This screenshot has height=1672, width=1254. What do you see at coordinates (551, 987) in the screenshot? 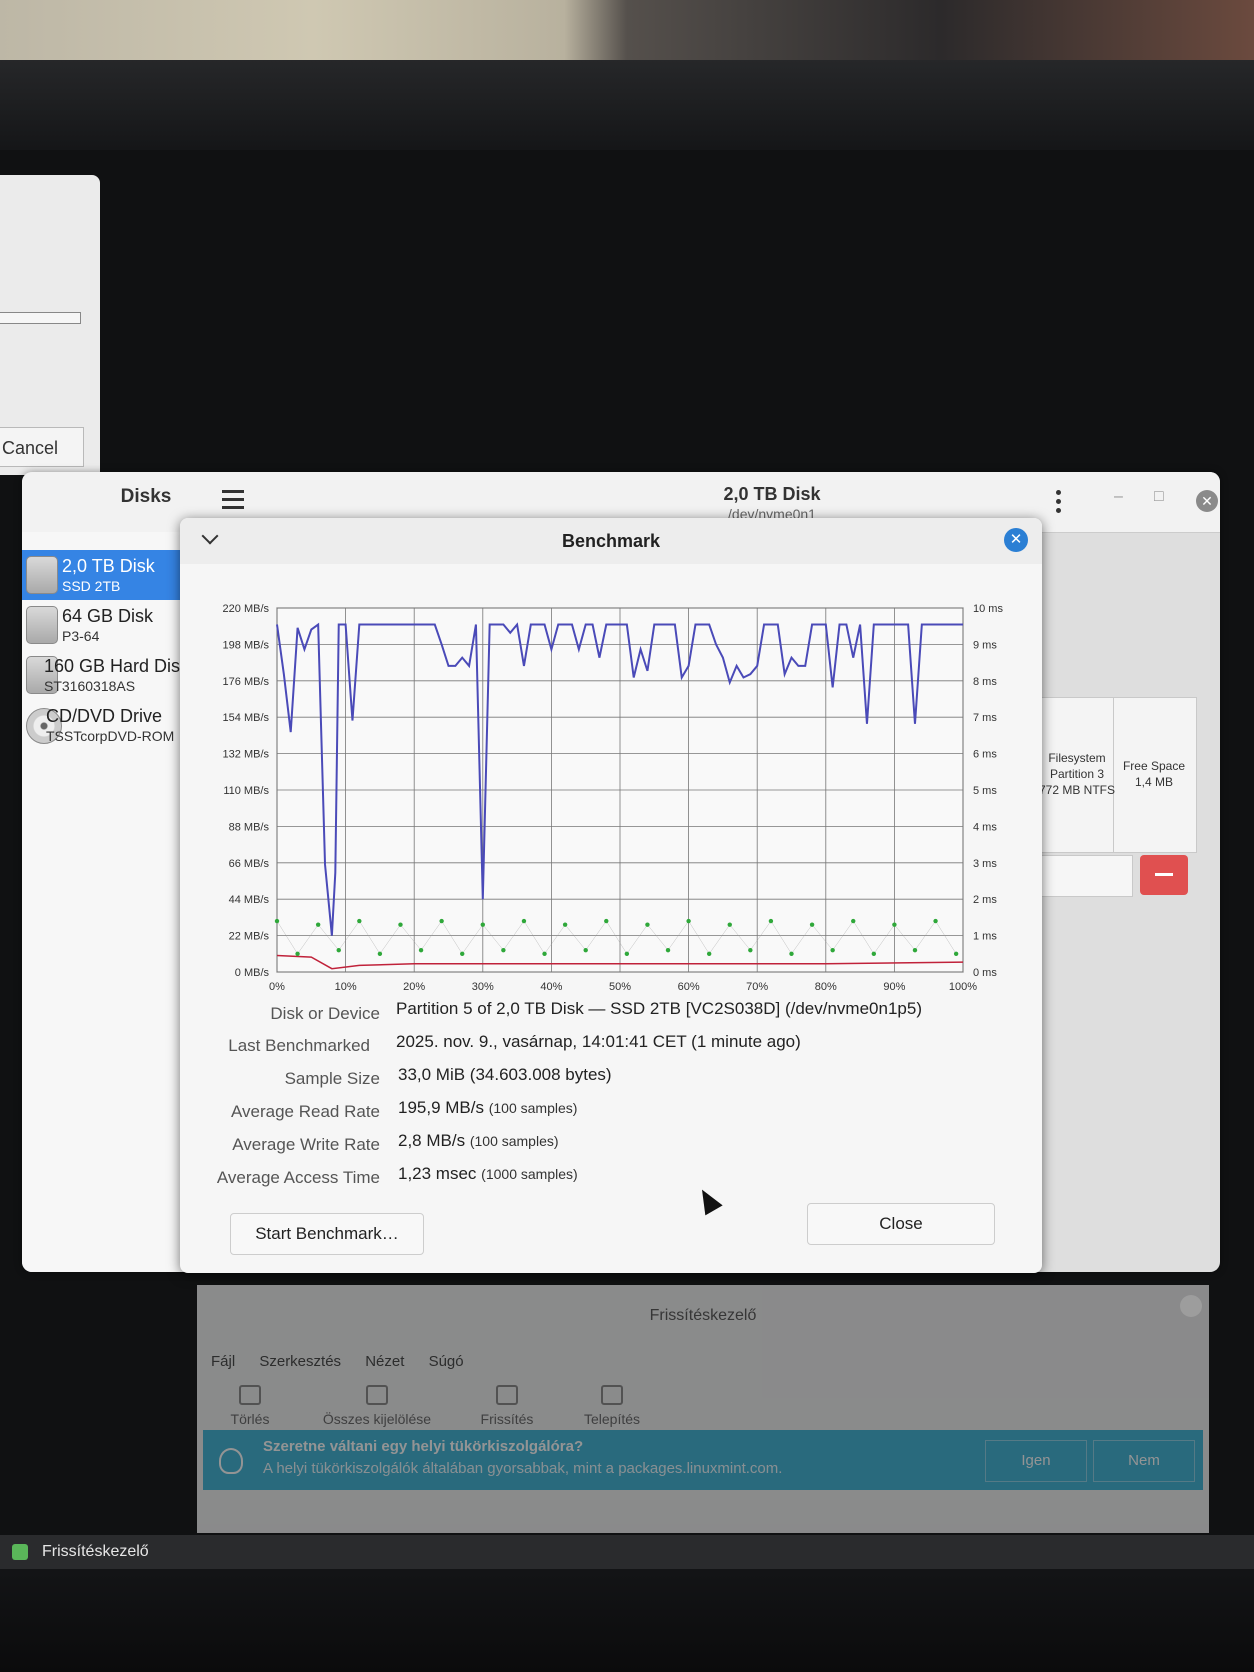
I see `x-tick-label: 40%` at bounding box center [551, 987].